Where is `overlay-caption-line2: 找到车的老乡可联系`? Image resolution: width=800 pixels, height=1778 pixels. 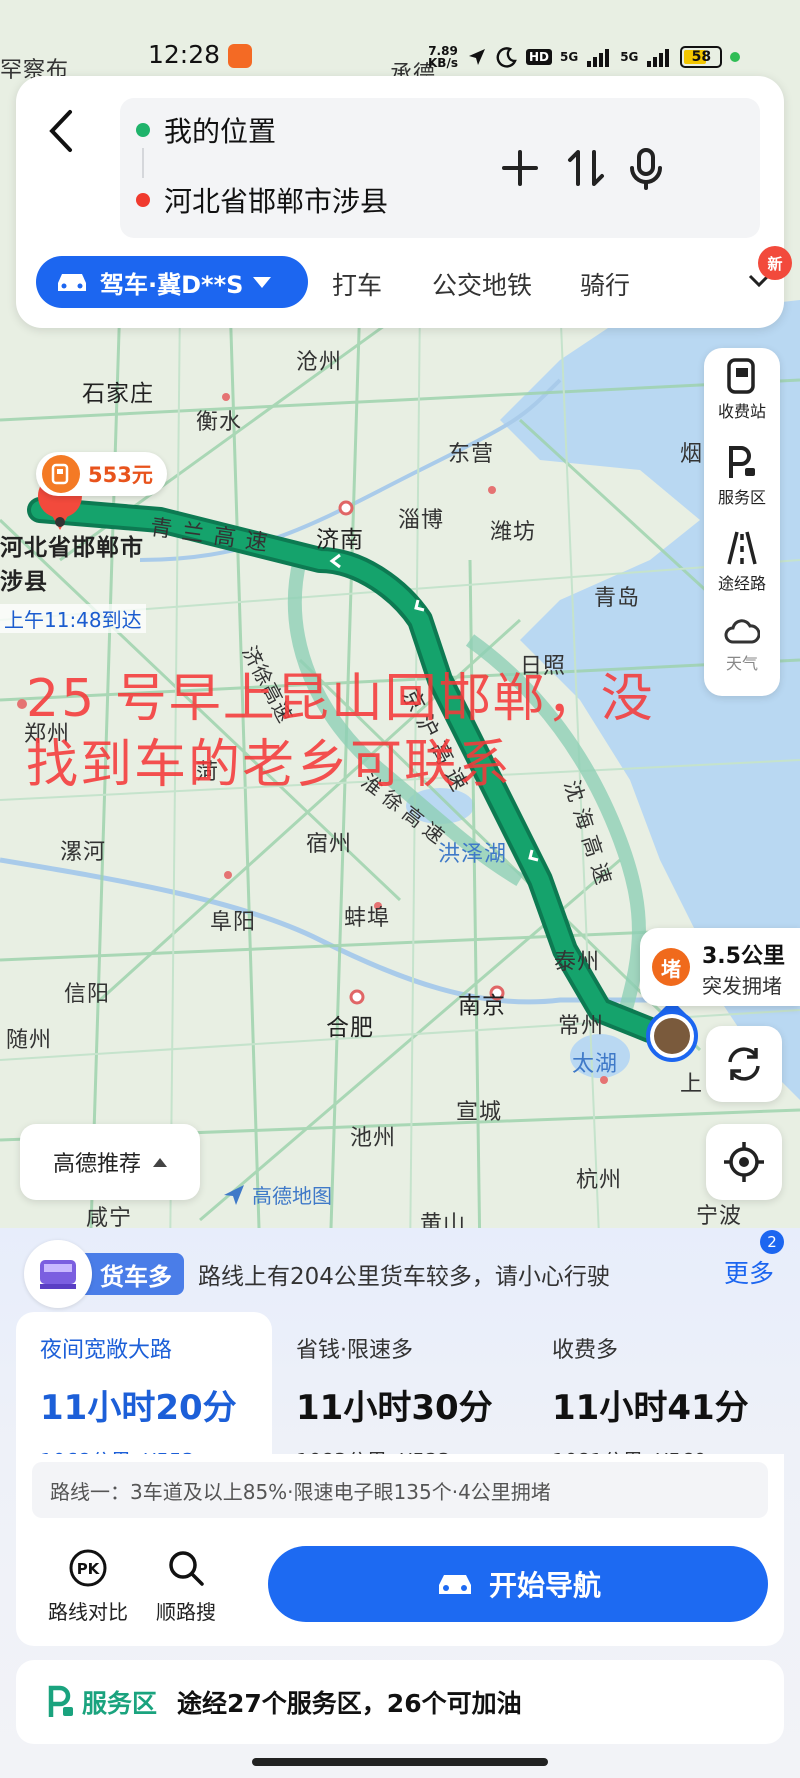
overlay-caption-line2: 找到车的老乡可联系 is located at coordinates (269, 765).